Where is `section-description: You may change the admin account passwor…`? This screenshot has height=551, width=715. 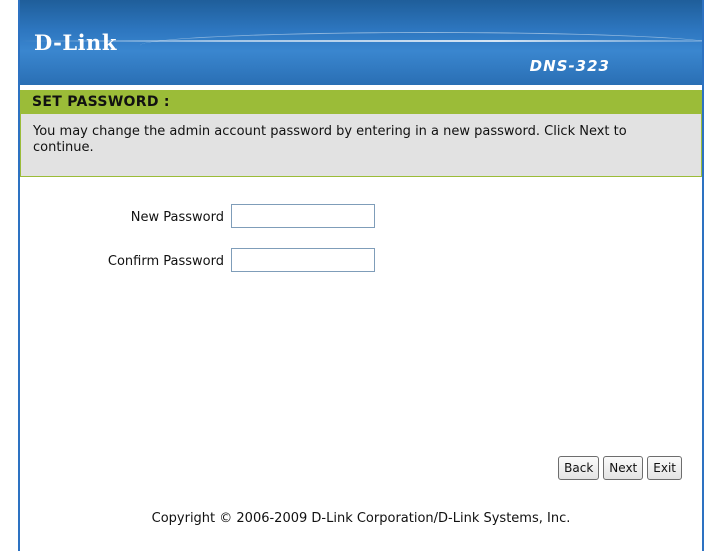
section-description: You may change the admin account passwor… is located at coordinates (361, 145).